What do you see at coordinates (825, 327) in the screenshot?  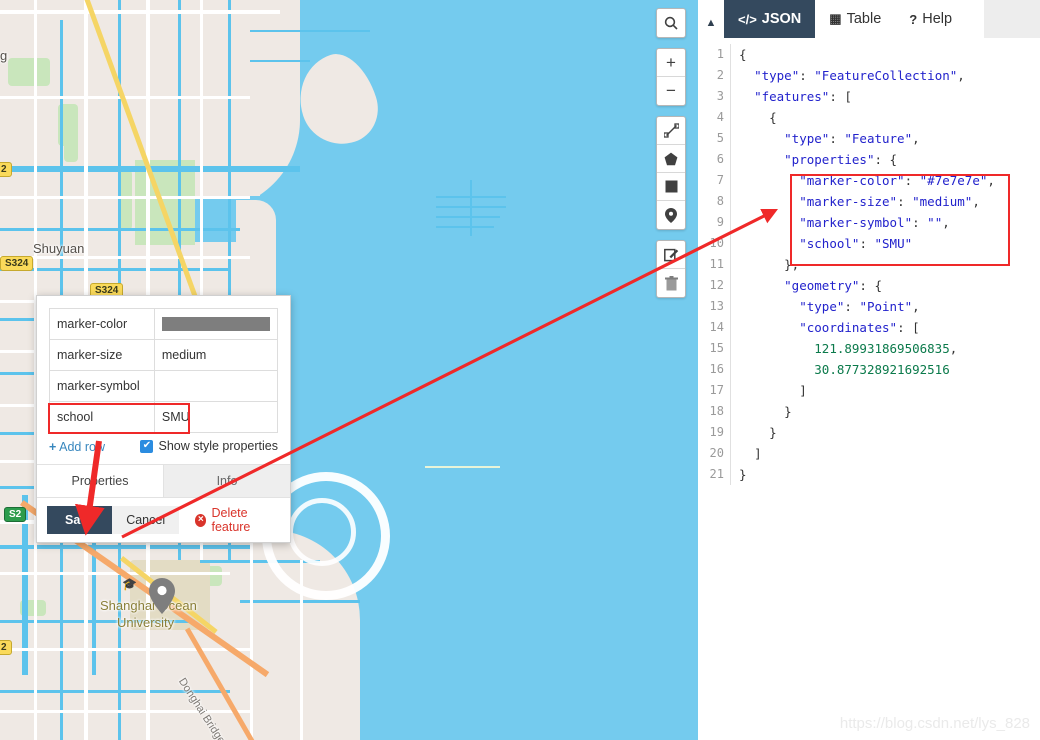 I see `code-text: "coordinates": [` at bounding box center [825, 327].